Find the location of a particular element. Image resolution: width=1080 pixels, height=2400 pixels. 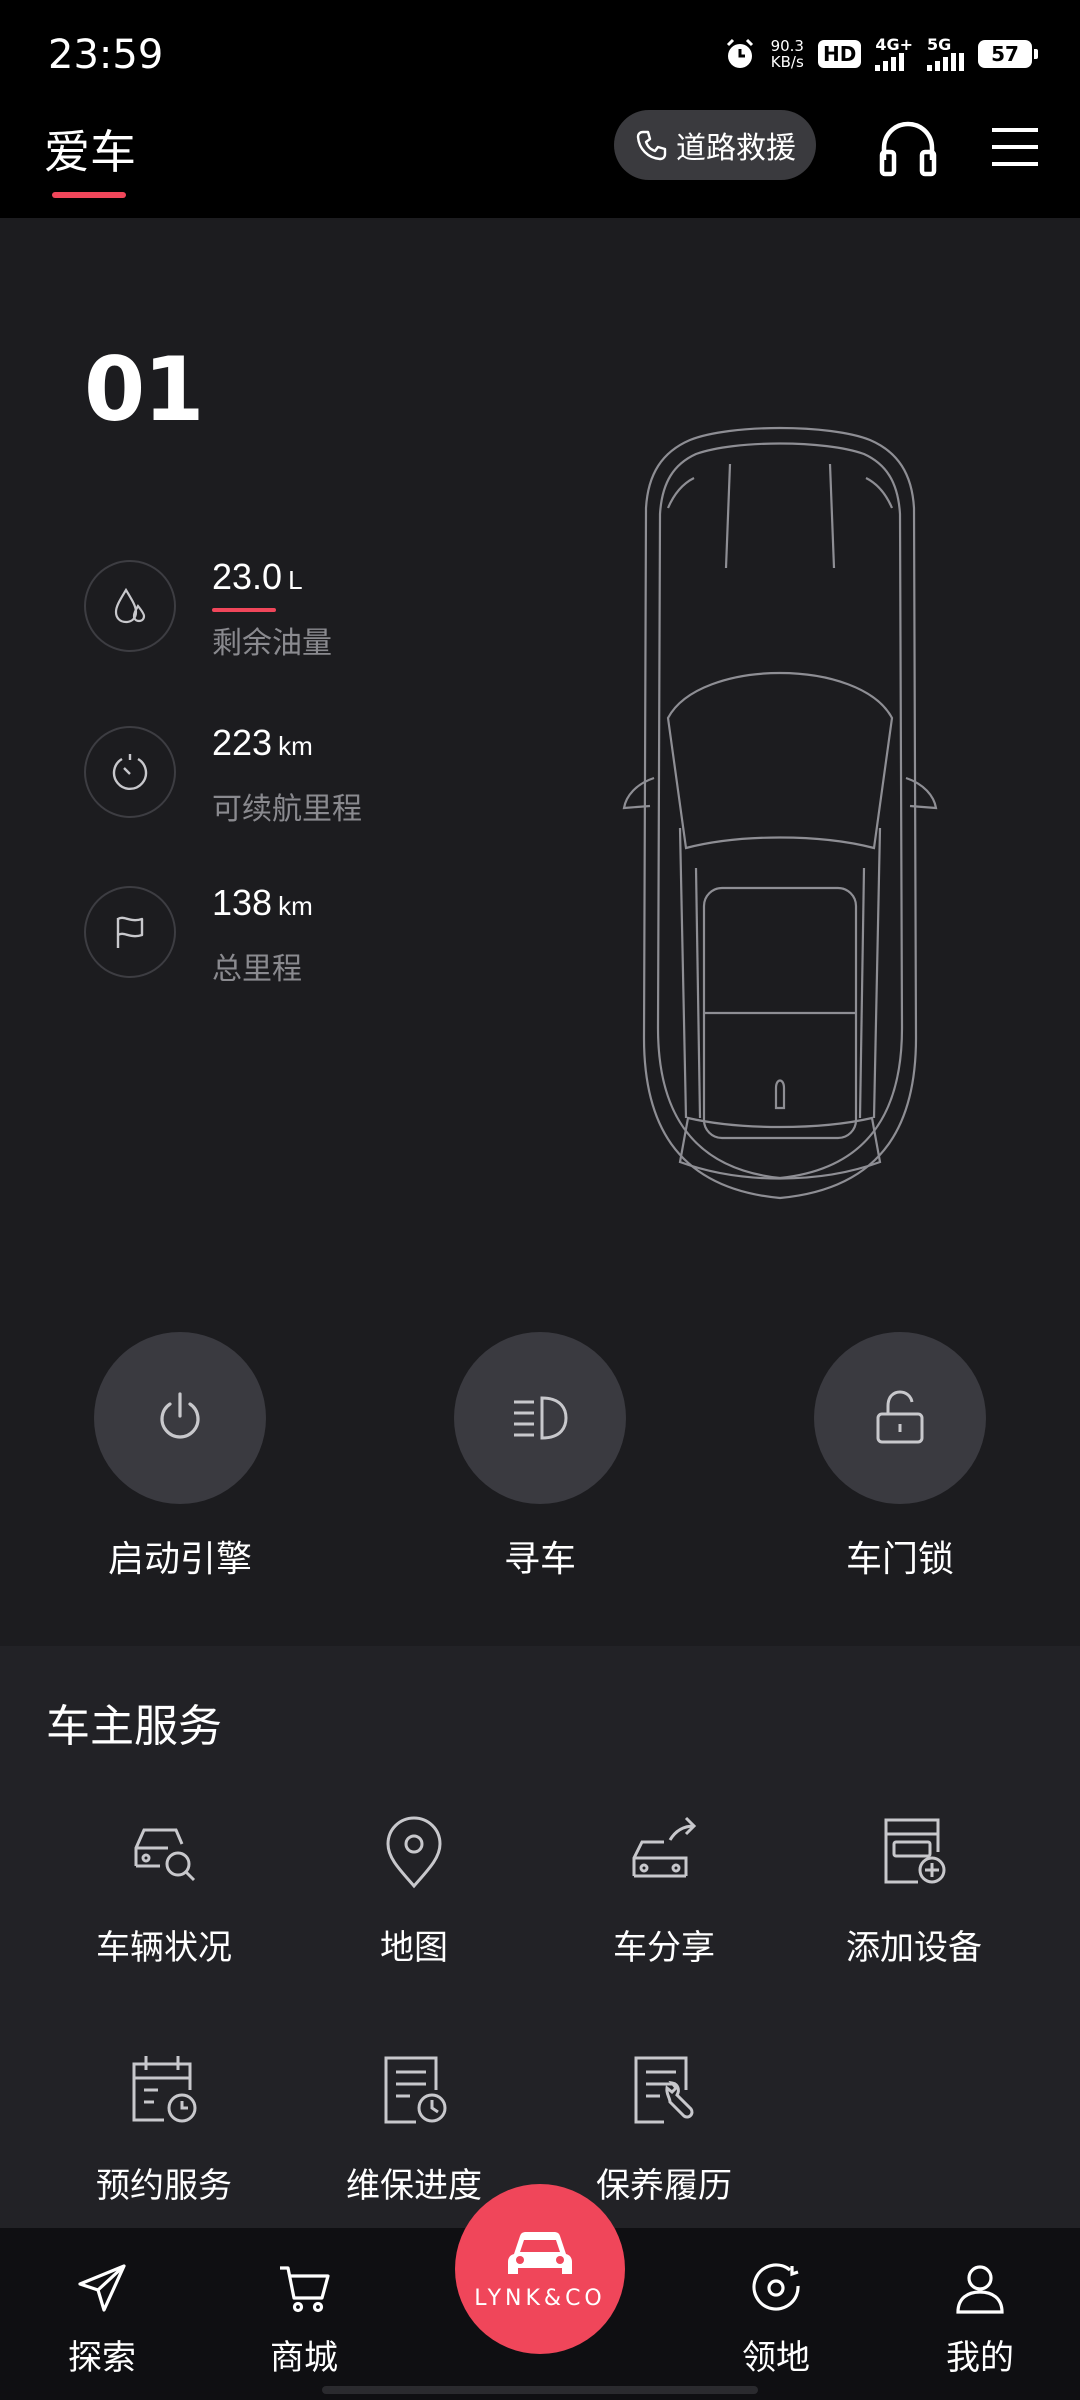

car-model-logo: 01 is located at coordinates (144, 389).